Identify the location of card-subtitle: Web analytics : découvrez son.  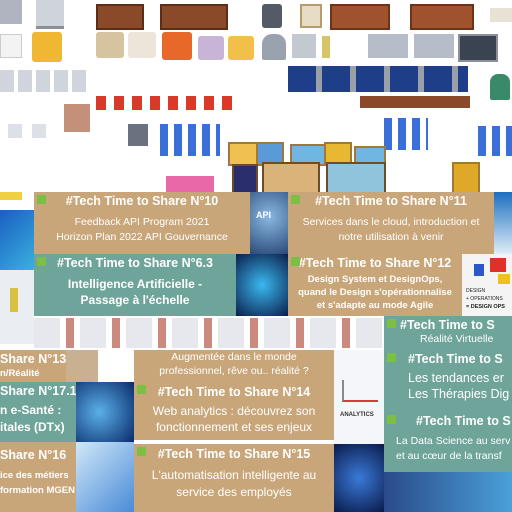
(234, 411).